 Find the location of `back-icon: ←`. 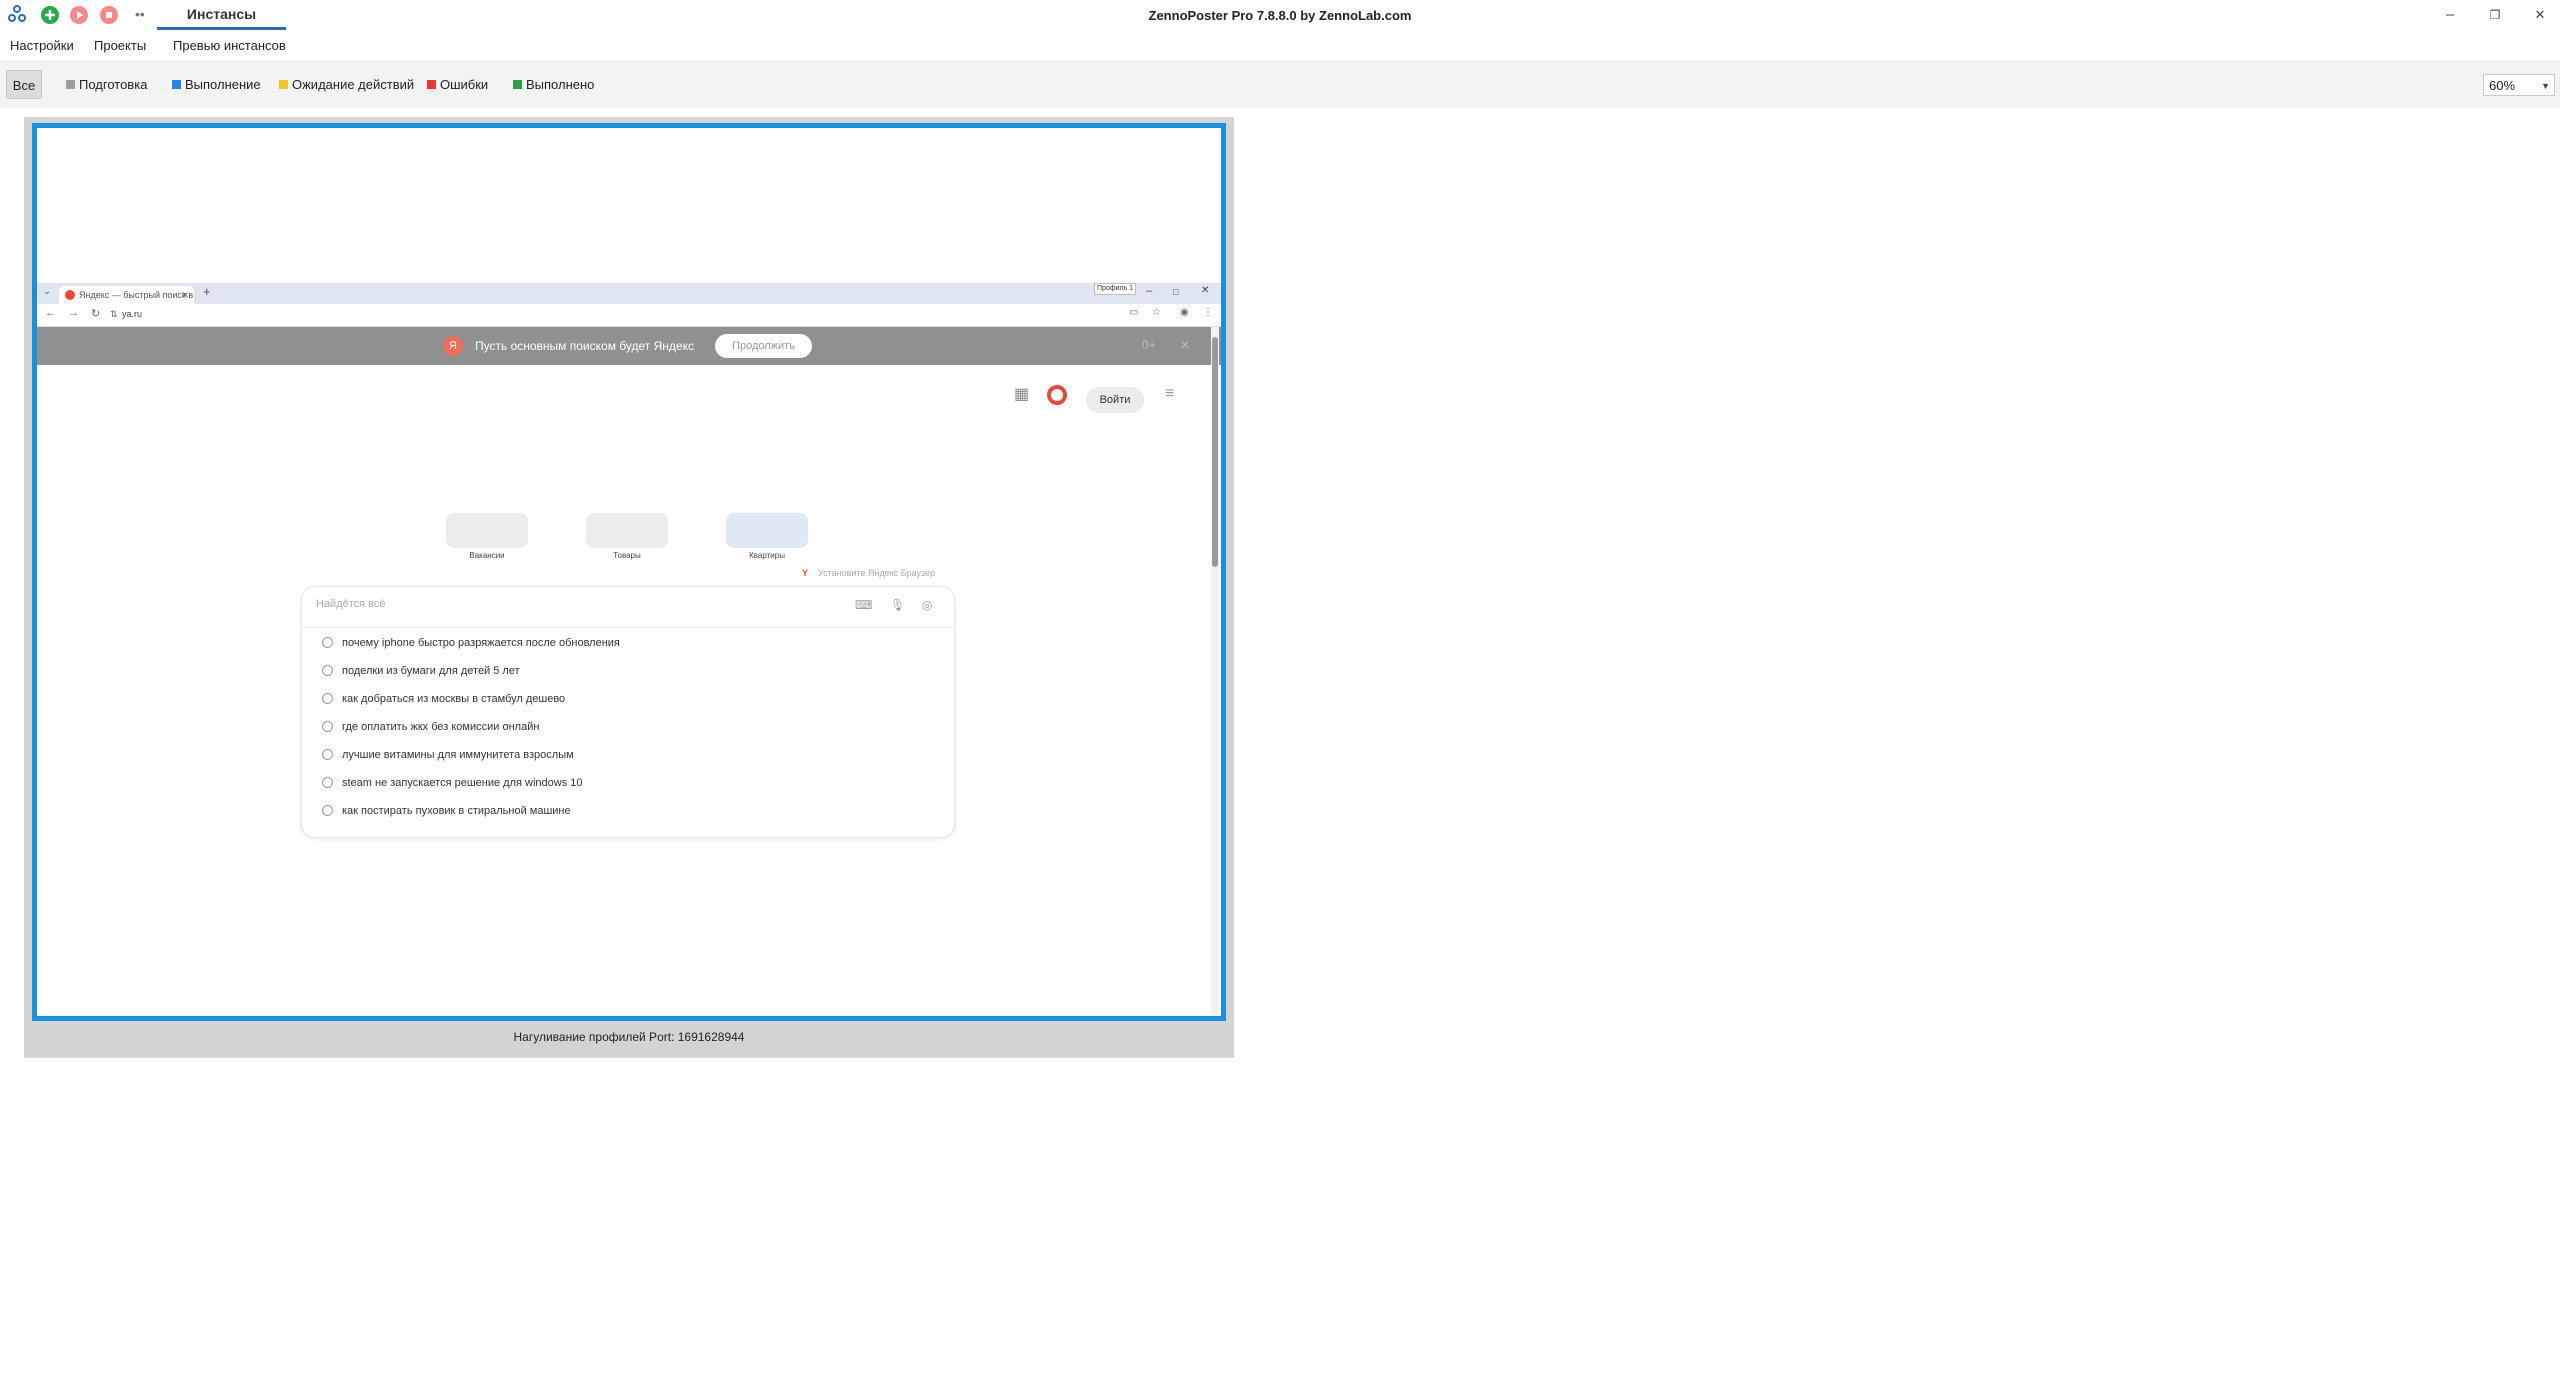

back-icon: ← is located at coordinates (50, 313).